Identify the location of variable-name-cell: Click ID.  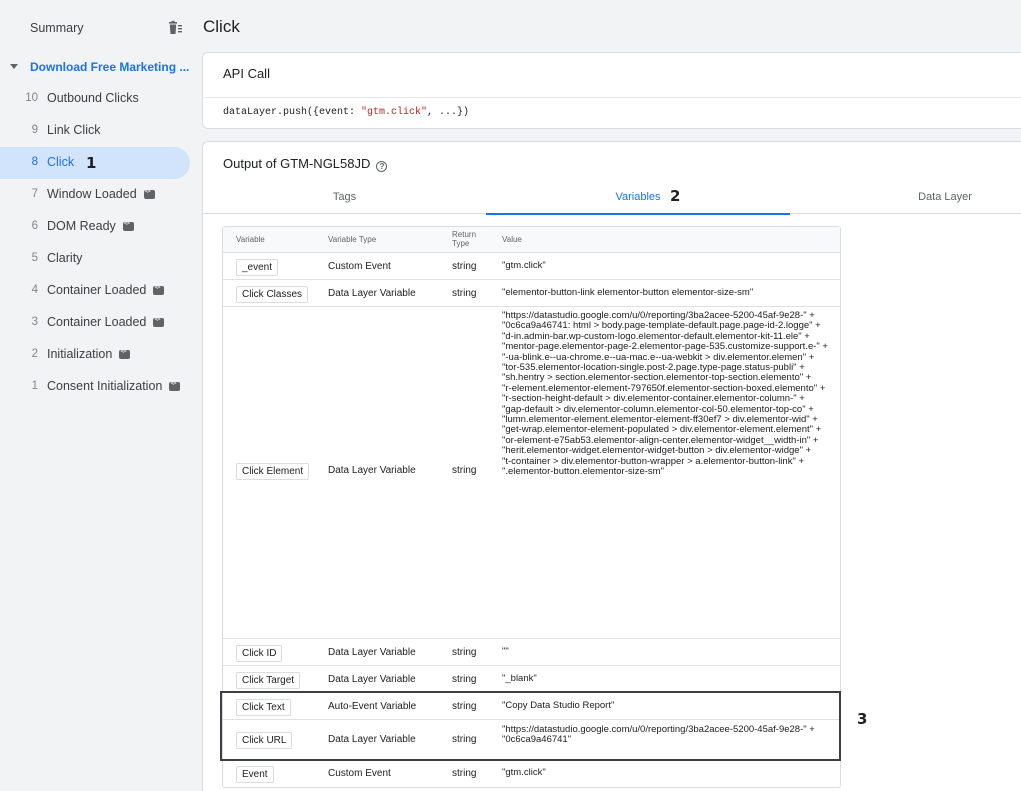
(259, 652).